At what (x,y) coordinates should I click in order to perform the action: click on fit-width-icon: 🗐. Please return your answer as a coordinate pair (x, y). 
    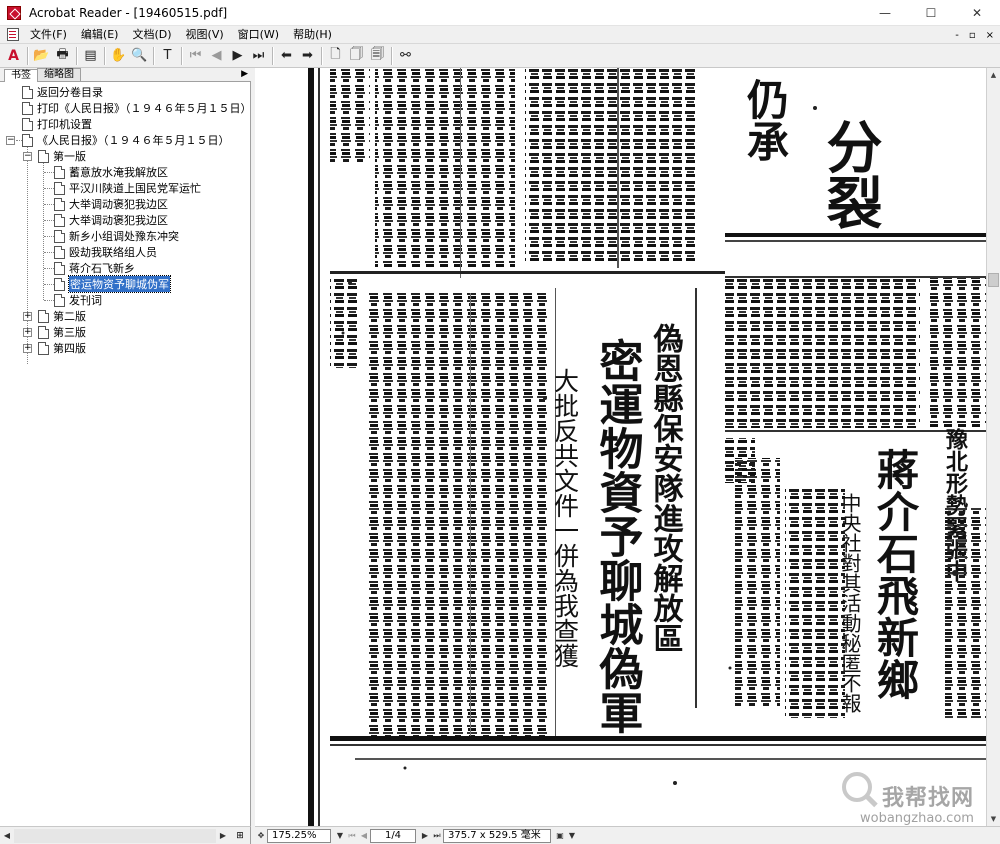
    Looking at the image, I should click on (377, 56).